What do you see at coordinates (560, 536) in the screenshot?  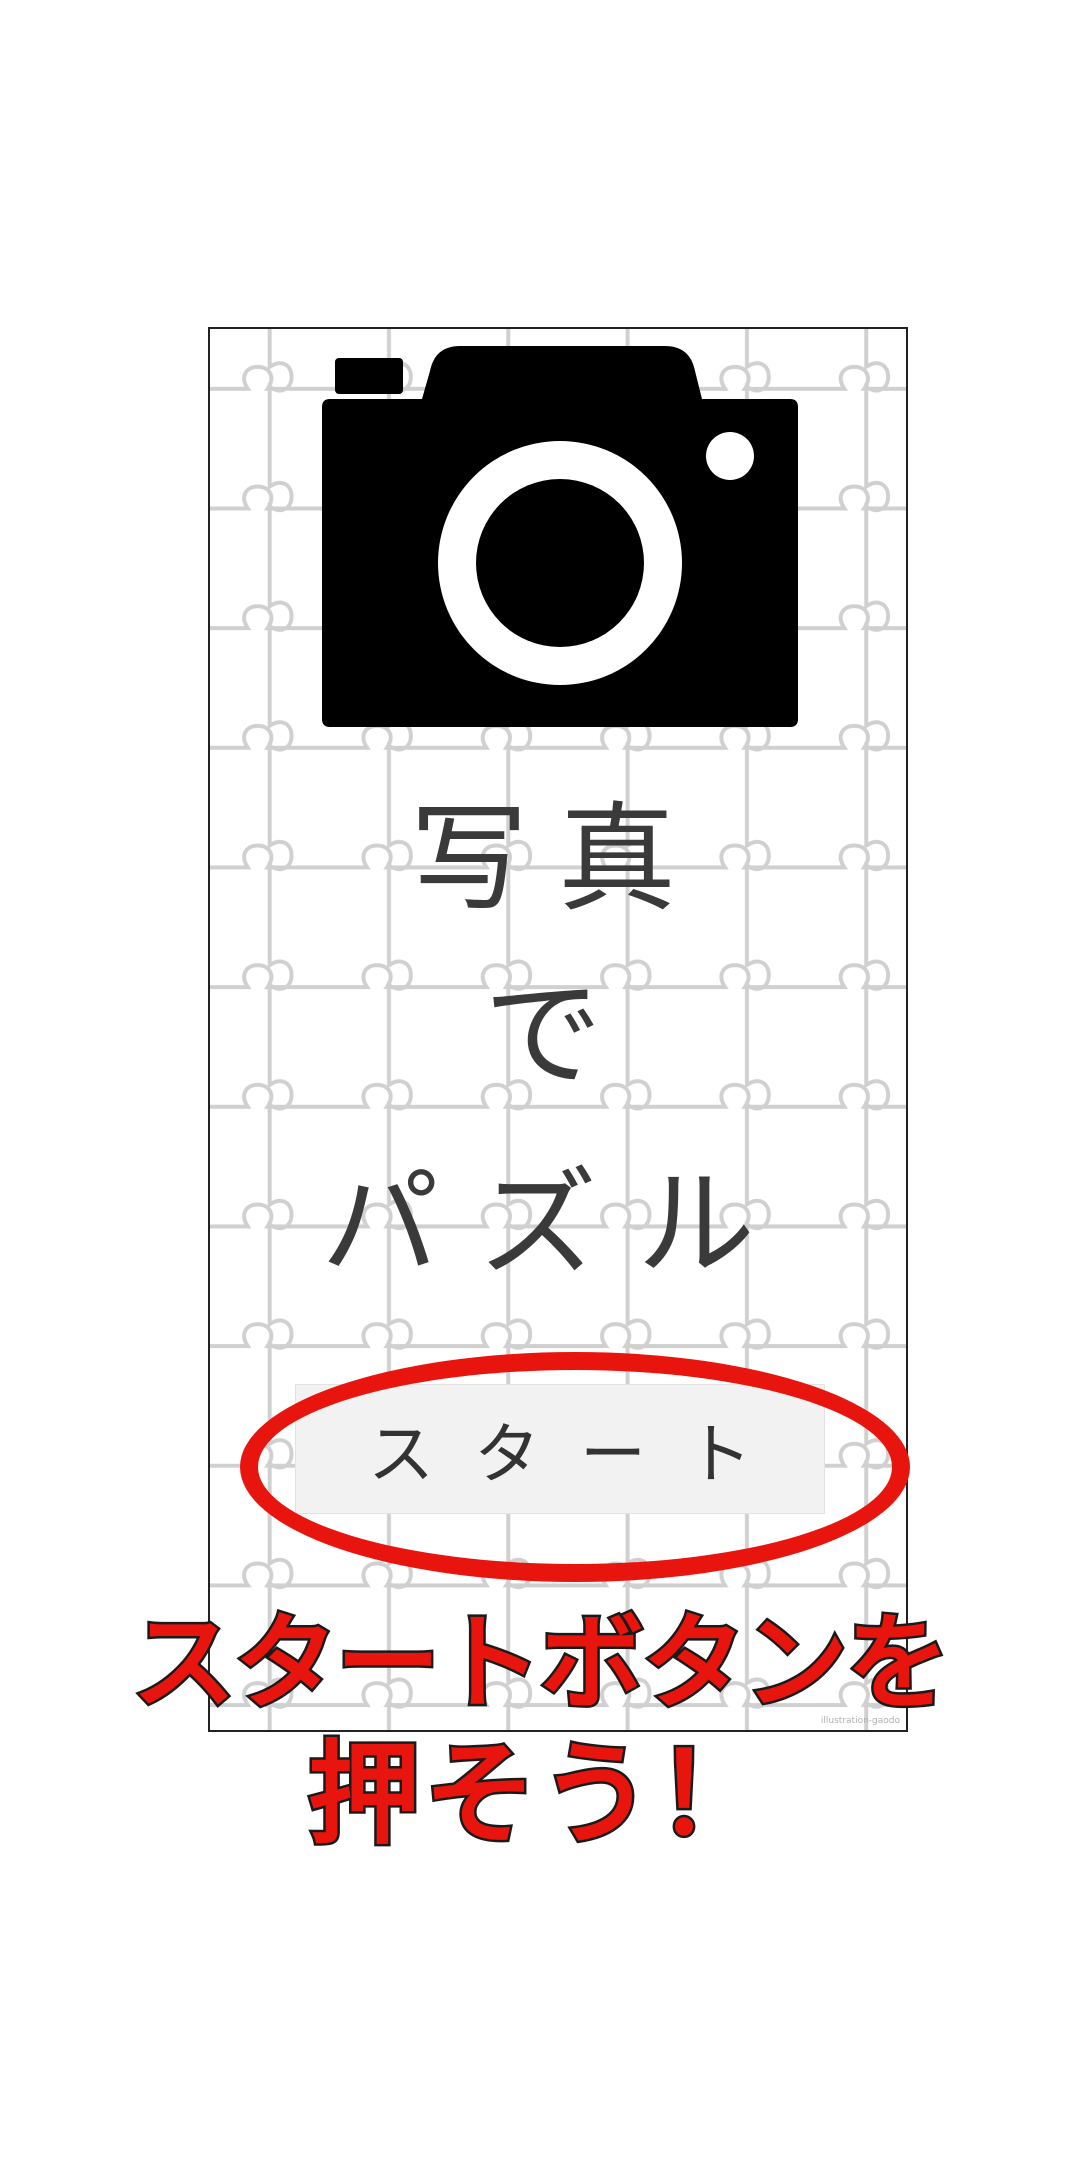 I see `camera-icon` at bounding box center [560, 536].